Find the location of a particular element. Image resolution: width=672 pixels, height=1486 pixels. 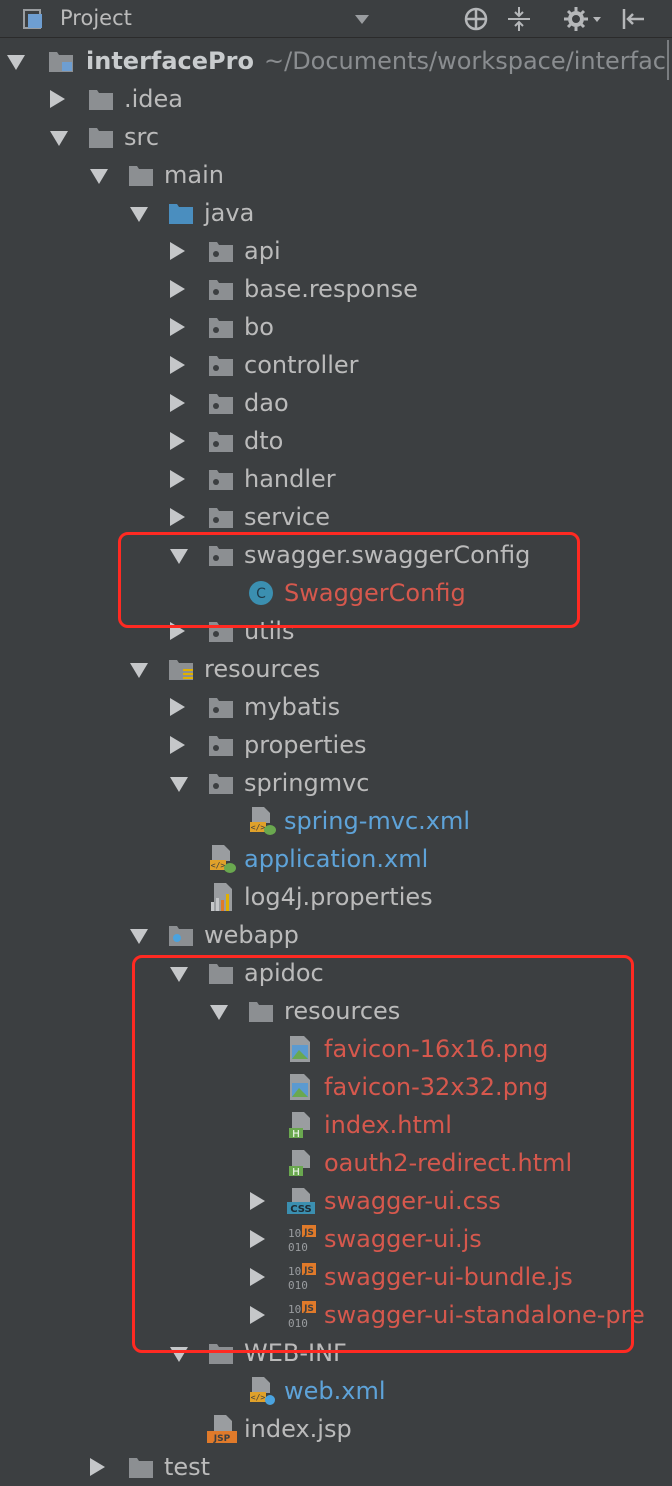

tree-label: src is located at coordinates (142, 137).